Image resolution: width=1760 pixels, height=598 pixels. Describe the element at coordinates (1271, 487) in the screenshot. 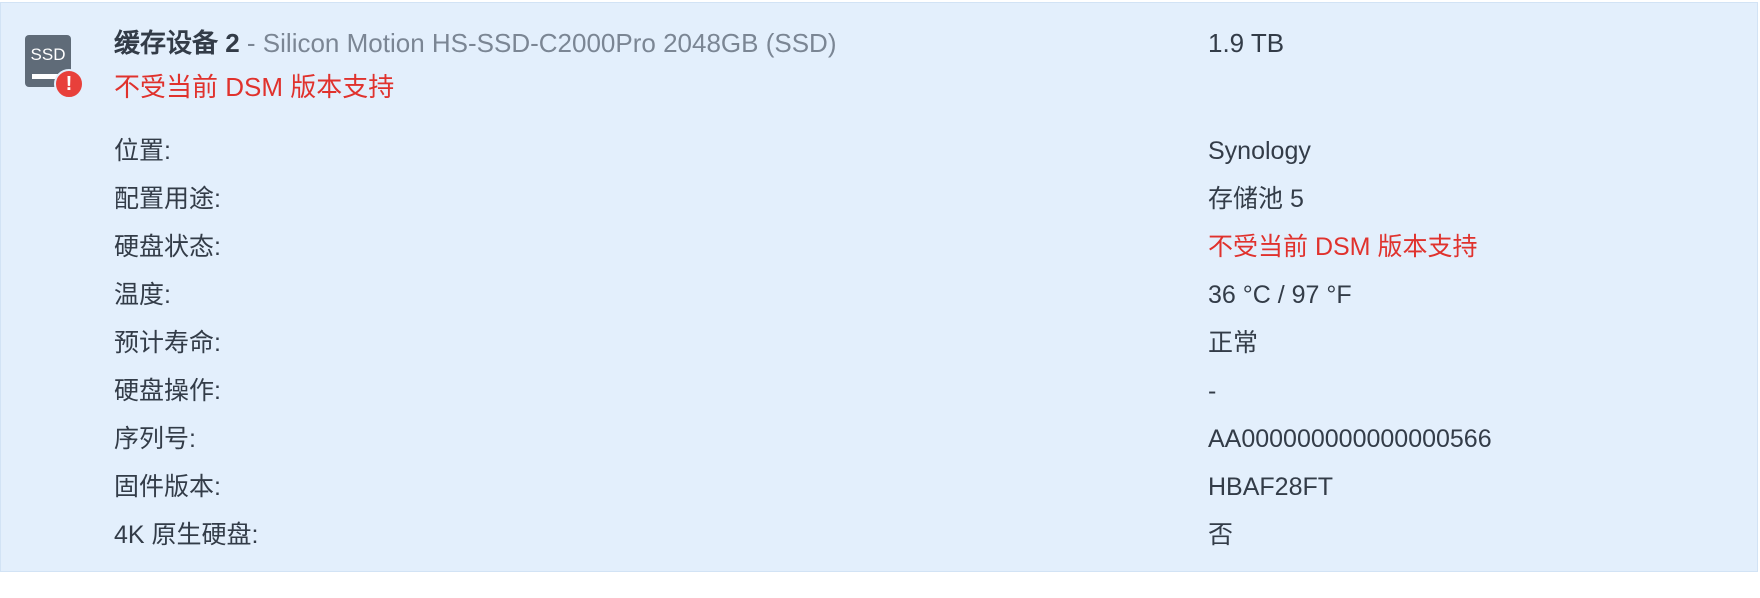

I see `detail-value: HBAF28FT` at that location.